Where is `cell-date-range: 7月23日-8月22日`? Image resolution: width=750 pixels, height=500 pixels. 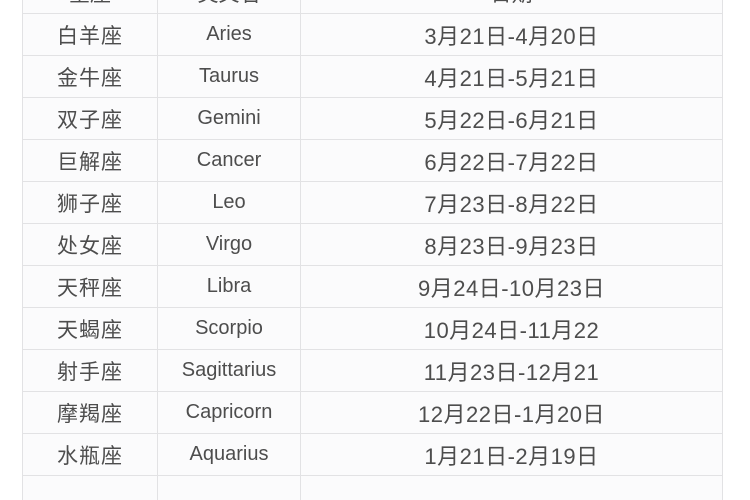 cell-date-range: 7月23日-8月22日 is located at coordinates (511, 202).